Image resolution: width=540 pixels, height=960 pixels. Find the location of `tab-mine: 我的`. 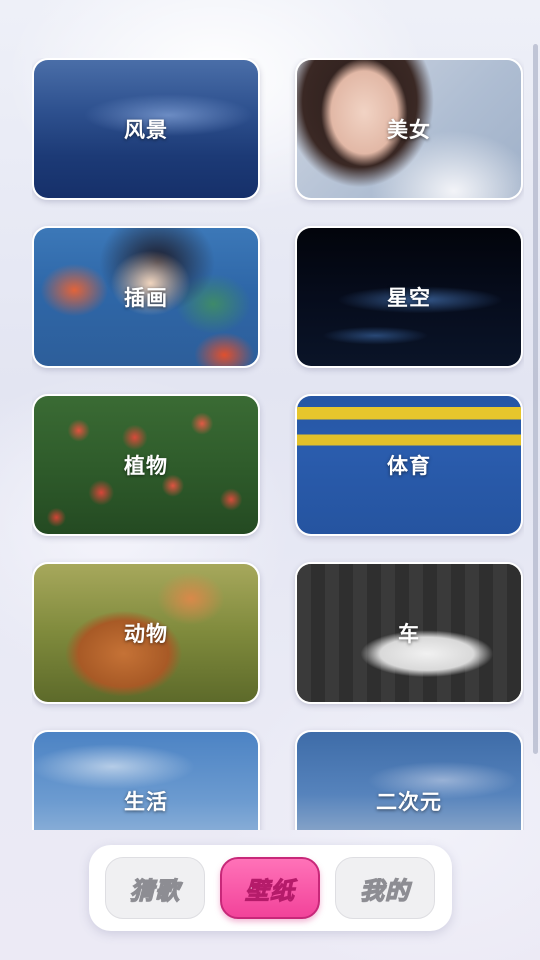

tab-mine: 我的 is located at coordinates (385, 888).